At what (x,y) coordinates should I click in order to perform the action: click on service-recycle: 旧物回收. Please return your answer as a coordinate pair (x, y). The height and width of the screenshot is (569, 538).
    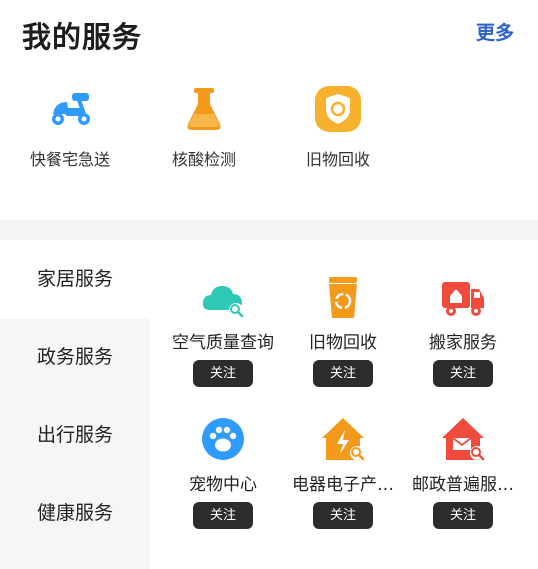
    Looking at the image, I should click on (338, 127).